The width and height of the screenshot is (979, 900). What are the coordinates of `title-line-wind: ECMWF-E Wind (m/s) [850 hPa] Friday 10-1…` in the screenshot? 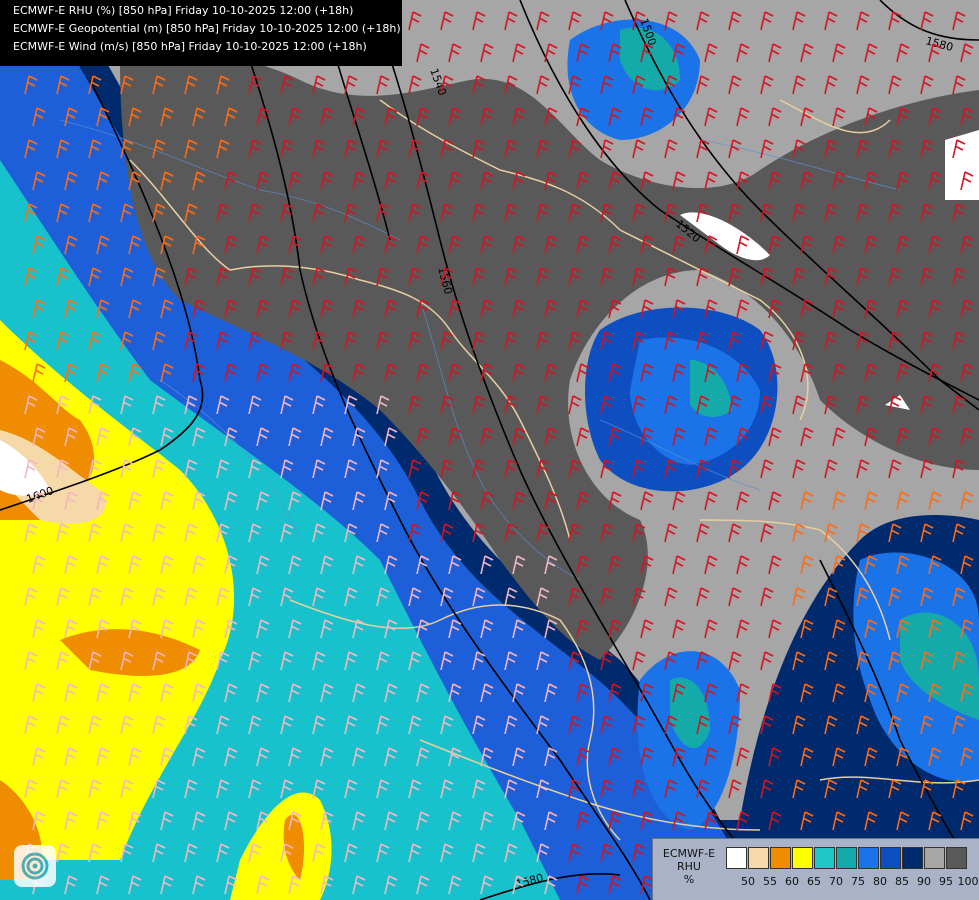 It's located at (190, 46).